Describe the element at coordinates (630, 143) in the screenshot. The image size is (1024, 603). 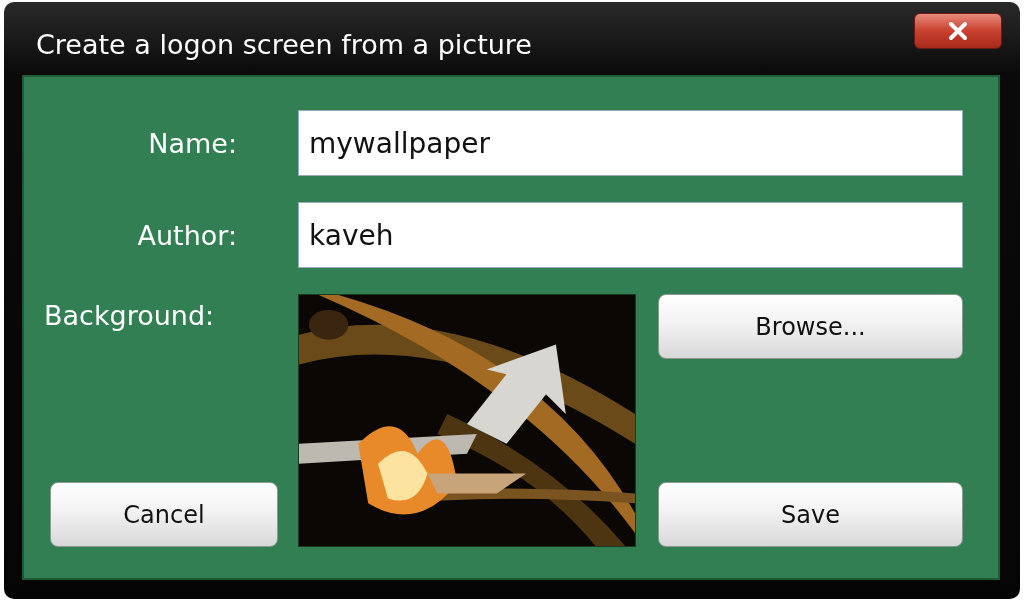
I see `input-field: mywallpaper` at that location.